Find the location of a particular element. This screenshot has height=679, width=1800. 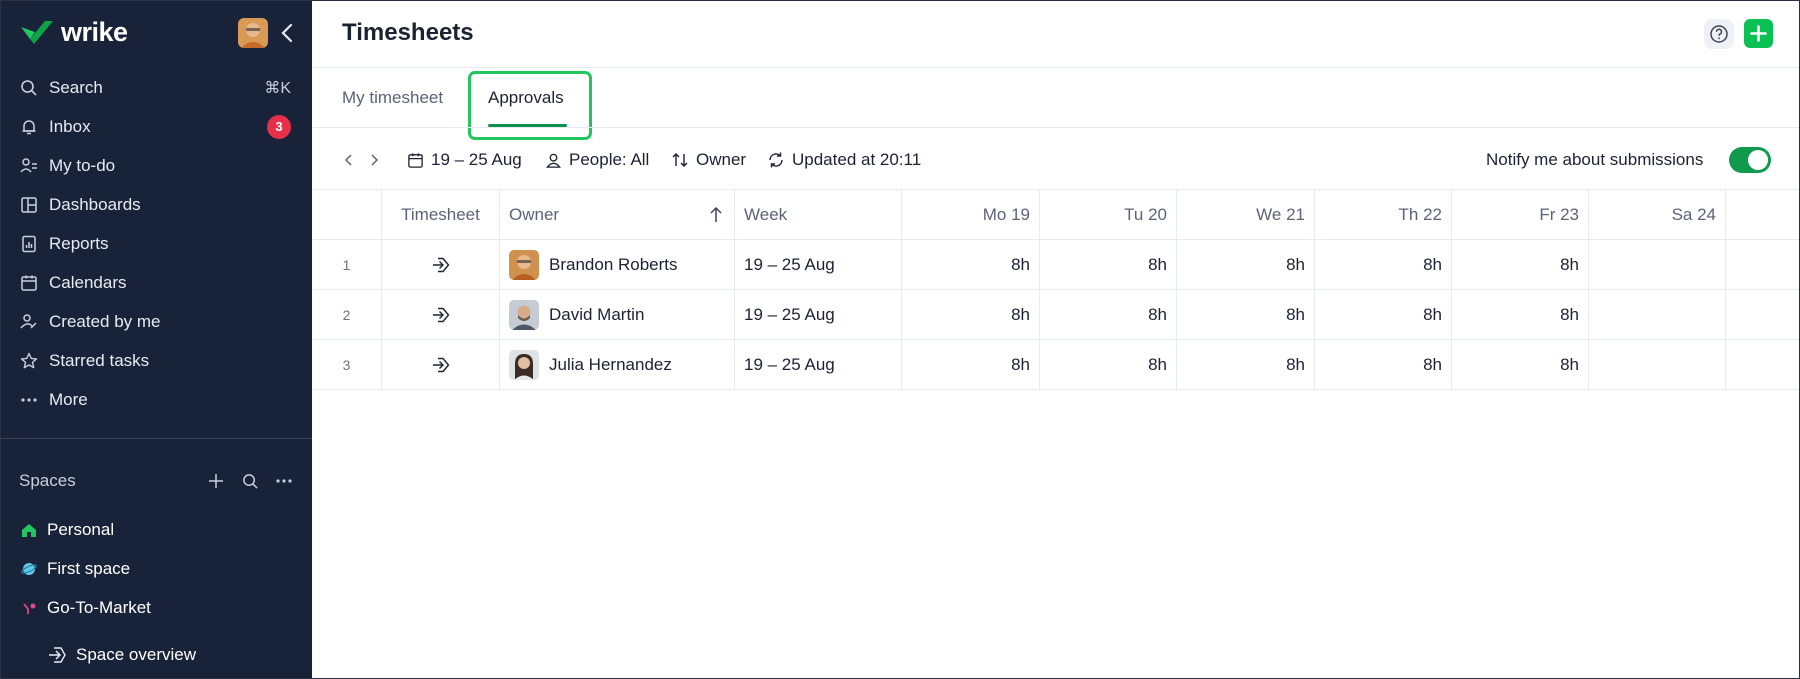

user-avatar is located at coordinates (253, 33).